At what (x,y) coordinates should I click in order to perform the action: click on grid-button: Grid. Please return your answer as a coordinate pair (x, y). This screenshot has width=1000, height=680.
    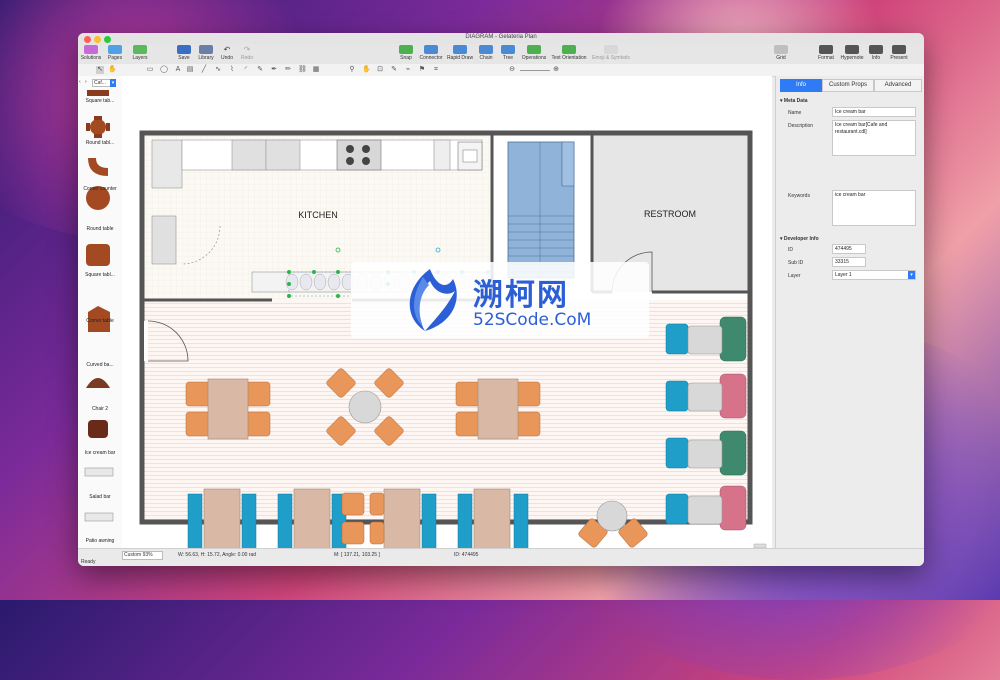
    Looking at the image, I should click on (781, 52).